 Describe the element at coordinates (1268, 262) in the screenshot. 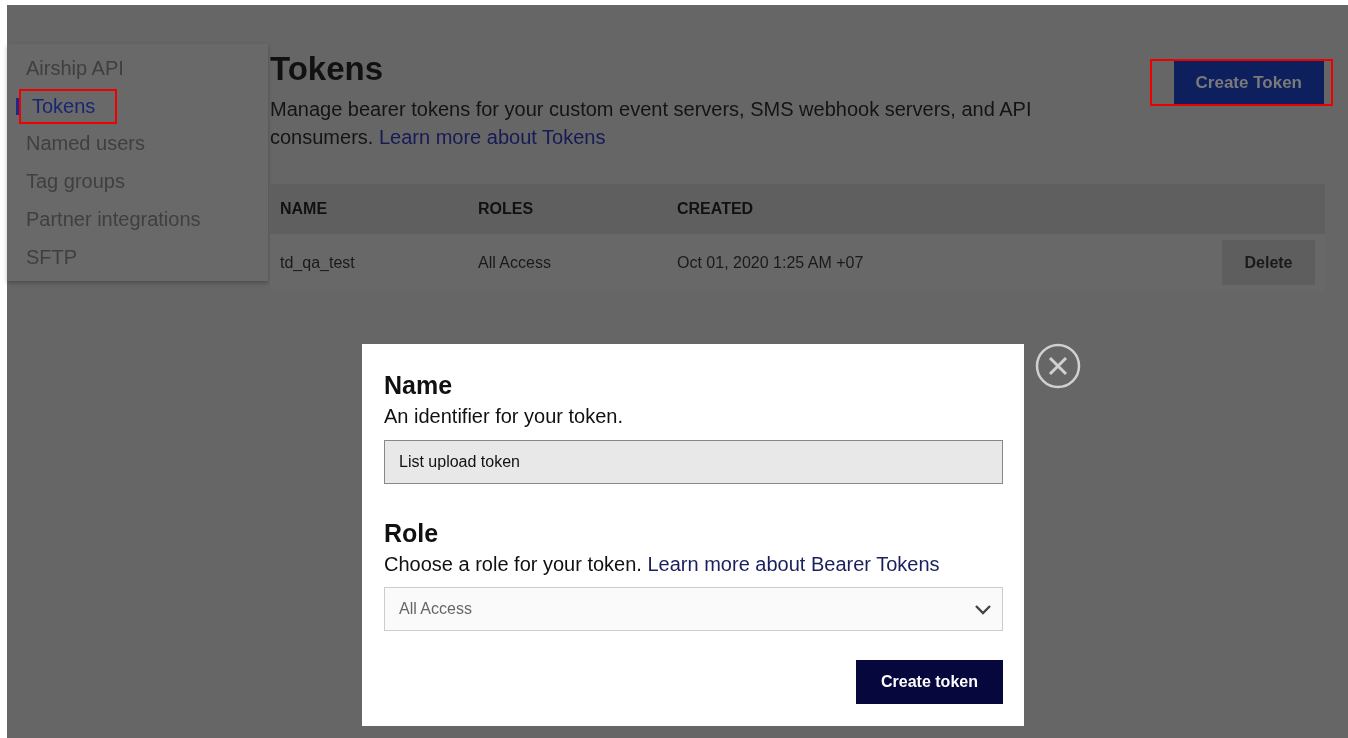

I see `delete-button: Delete` at that location.